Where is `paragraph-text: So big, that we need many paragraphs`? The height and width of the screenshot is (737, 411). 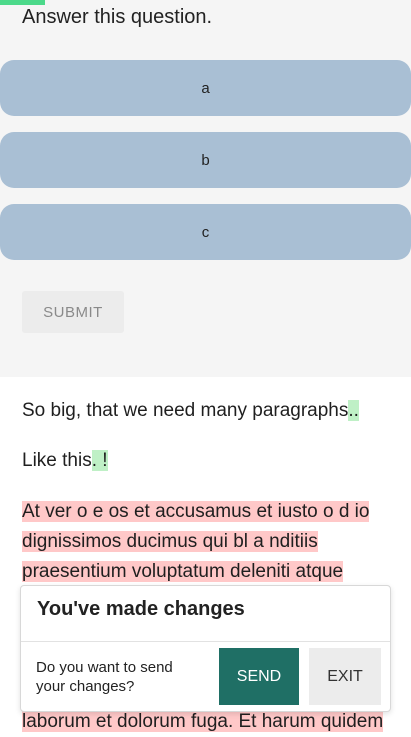 paragraph-text: So big, that we need many paragraphs is located at coordinates (185, 410).